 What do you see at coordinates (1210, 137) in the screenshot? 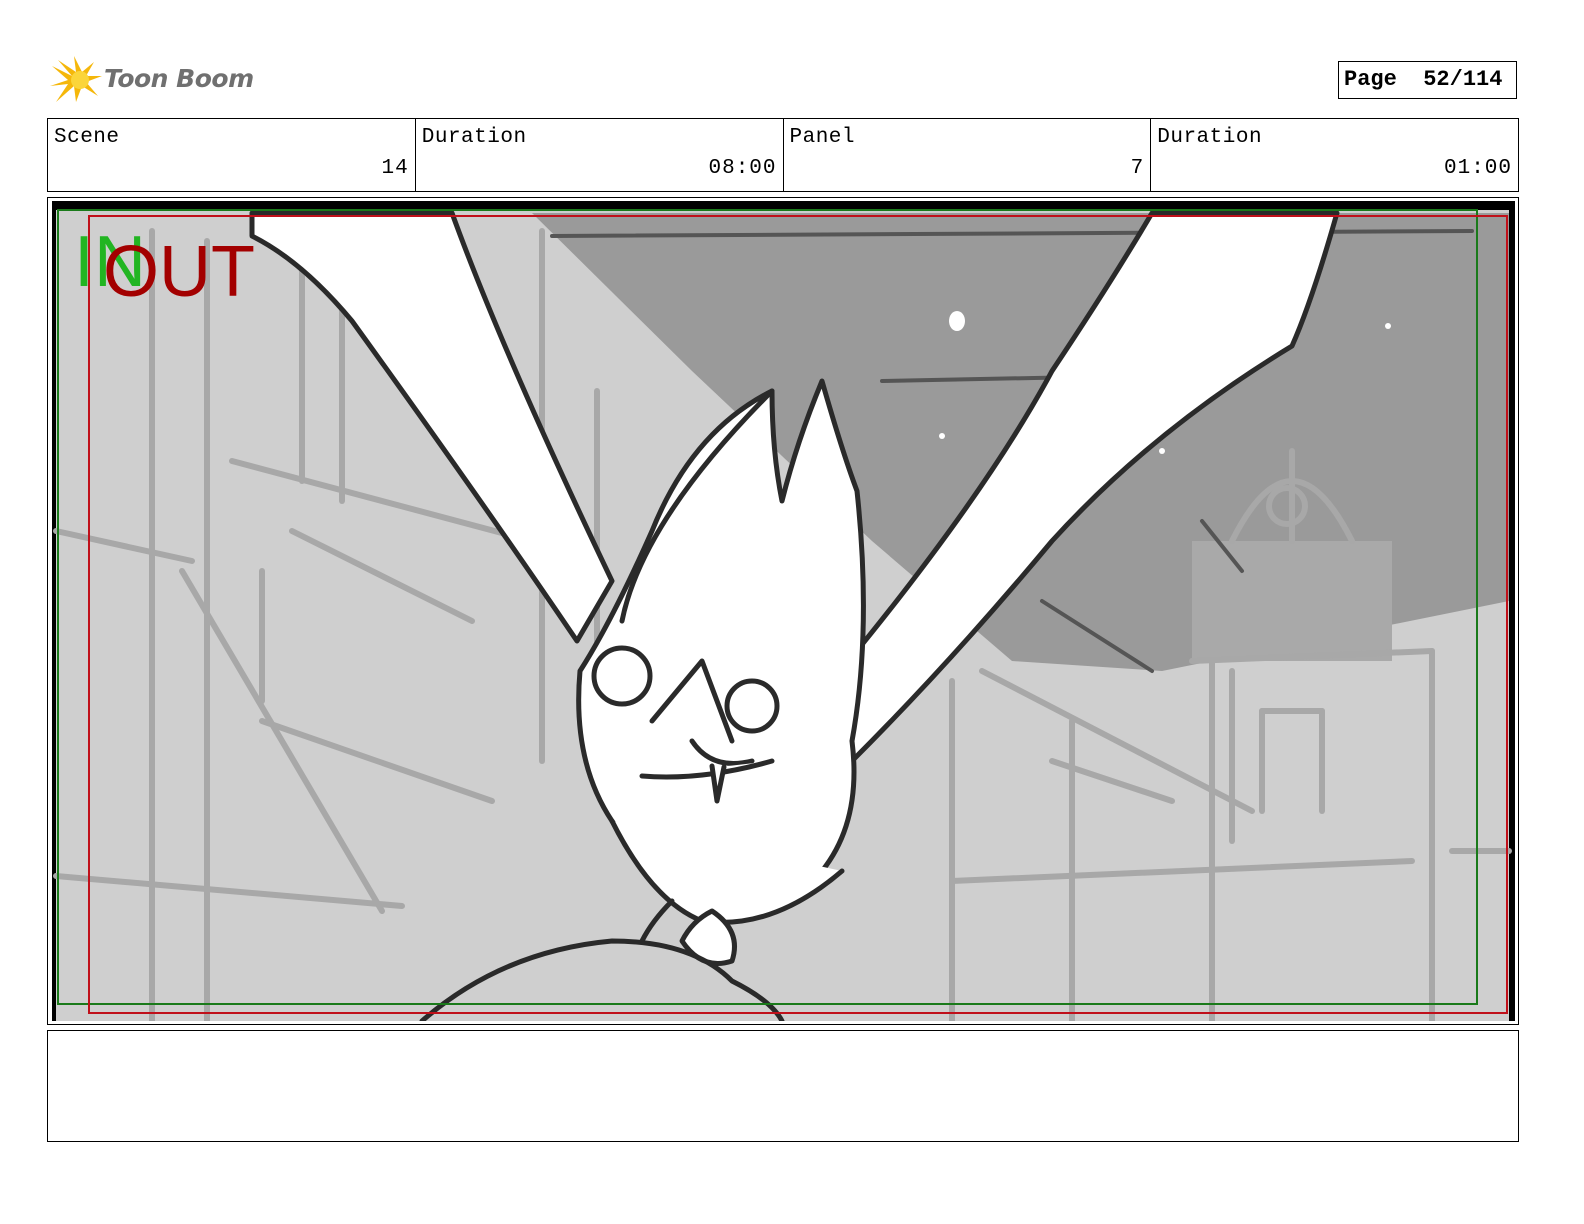
I see `panel-duration-label: Duration` at bounding box center [1210, 137].